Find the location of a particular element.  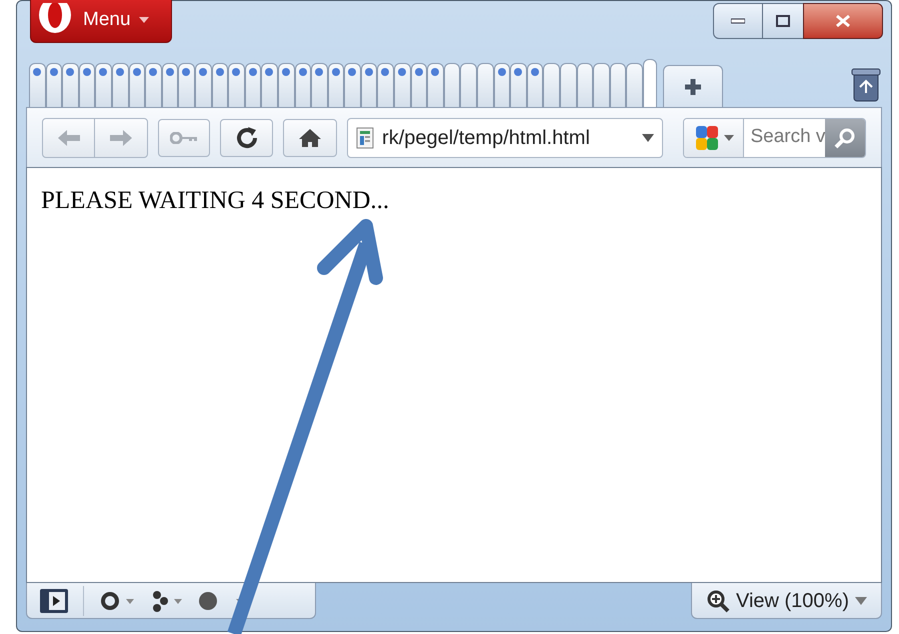

maximize-button is located at coordinates (783, 21).